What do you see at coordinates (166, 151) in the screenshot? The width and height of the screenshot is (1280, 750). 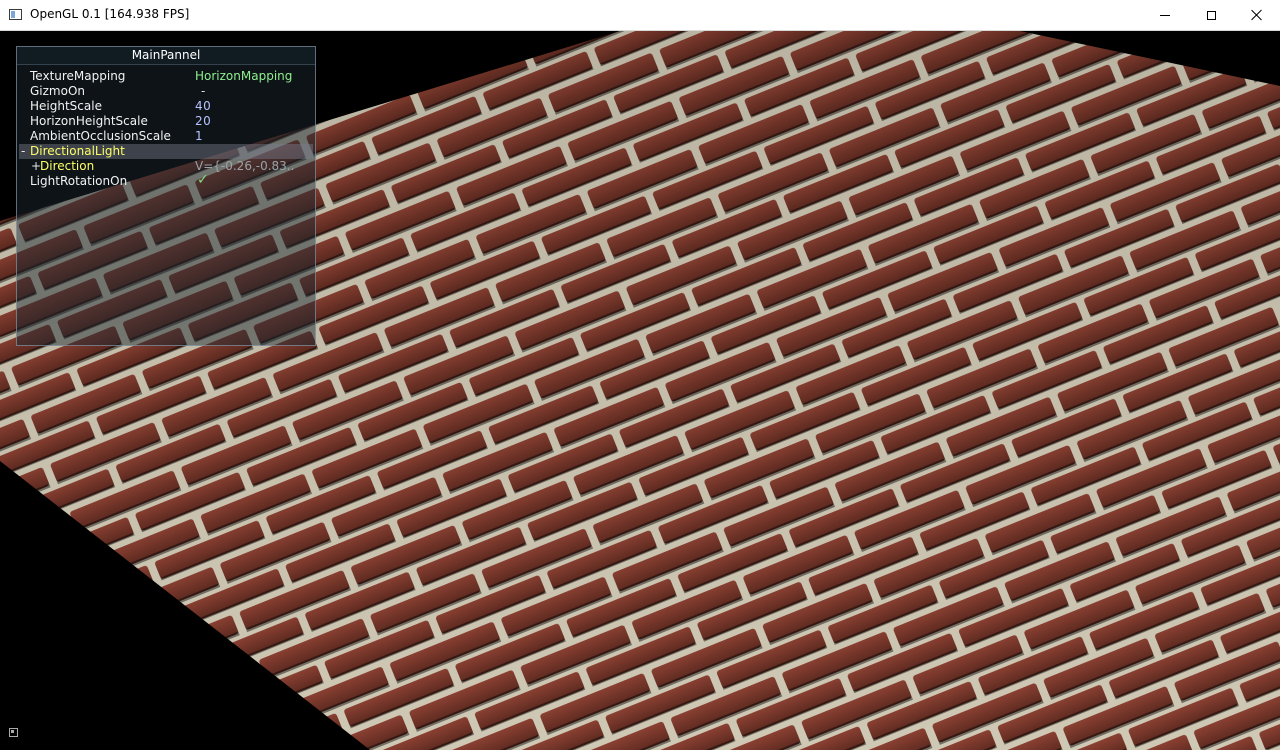 I see `row-directional-light: - DirectionalLight` at bounding box center [166, 151].